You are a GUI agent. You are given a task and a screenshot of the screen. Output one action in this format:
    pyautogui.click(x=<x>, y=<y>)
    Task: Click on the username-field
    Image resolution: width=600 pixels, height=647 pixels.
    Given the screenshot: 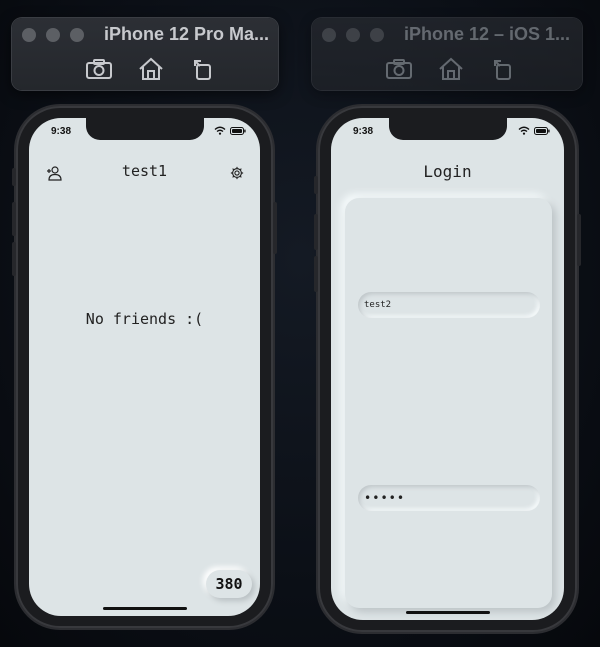 What is the action you would take?
    pyautogui.click(x=449, y=305)
    